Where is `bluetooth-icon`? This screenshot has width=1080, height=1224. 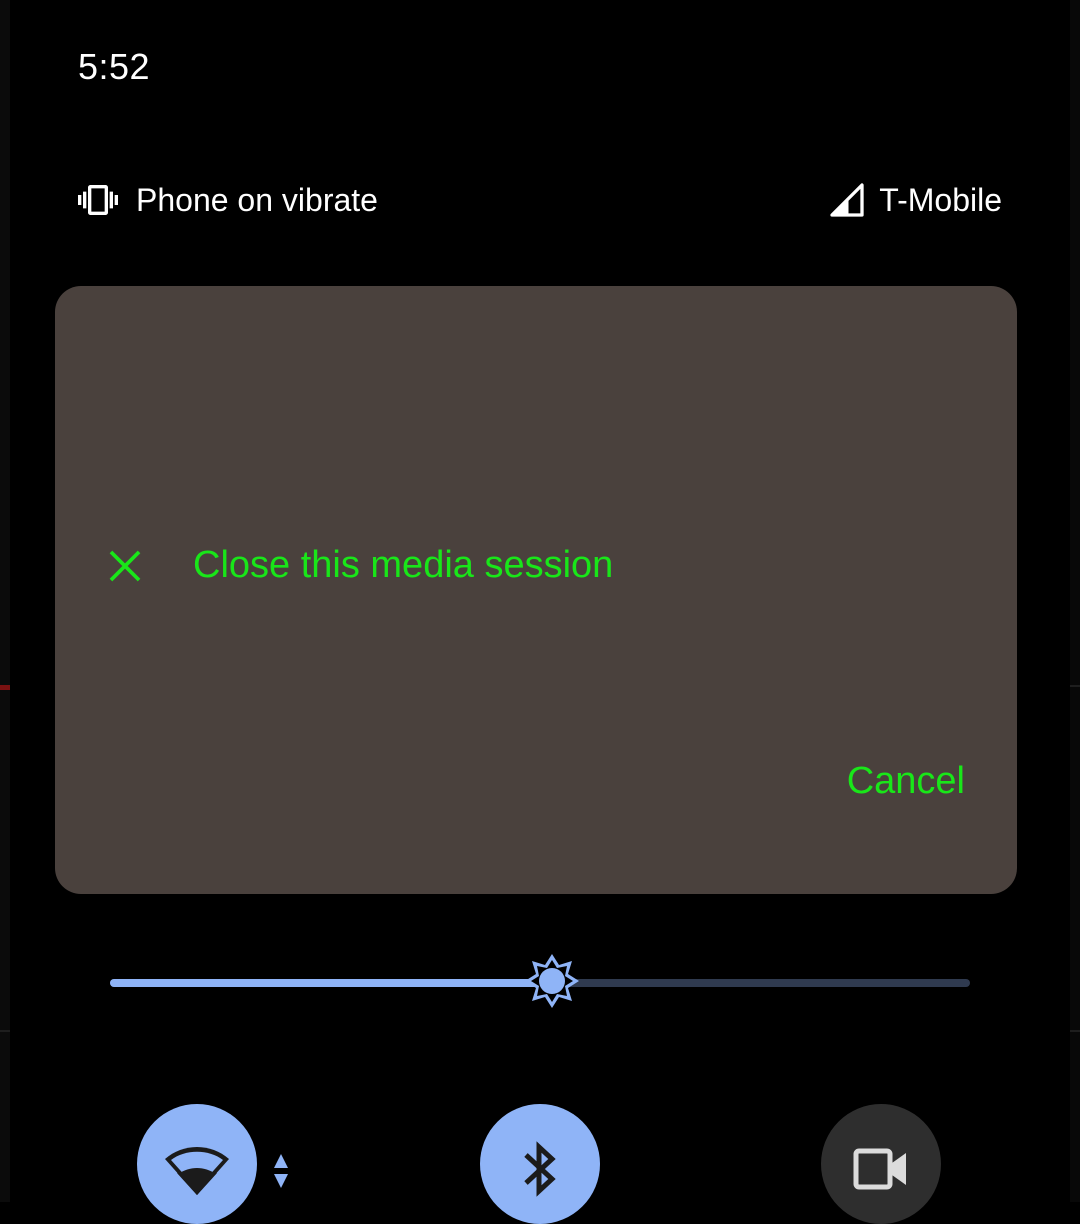 bluetooth-icon is located at coordinates (540, 1169).